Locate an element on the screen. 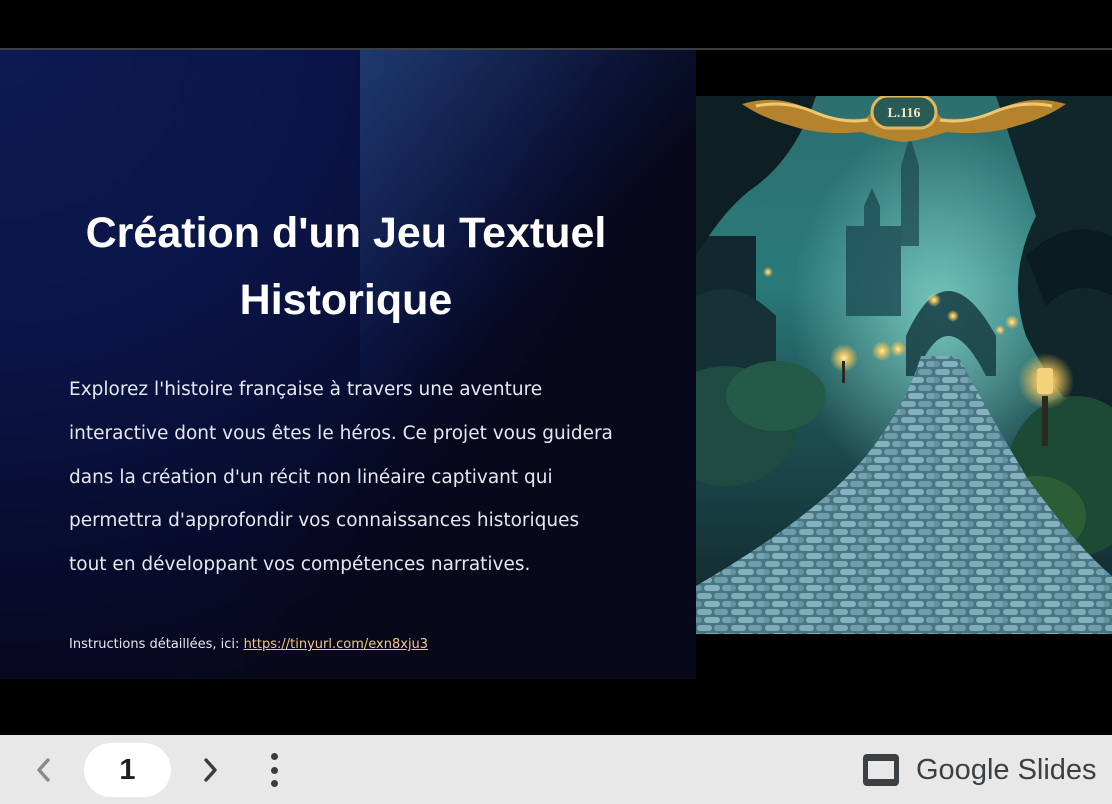 This screenshot has width=1112, height=804. previous-slide-button is located at coordinates (43, 770).